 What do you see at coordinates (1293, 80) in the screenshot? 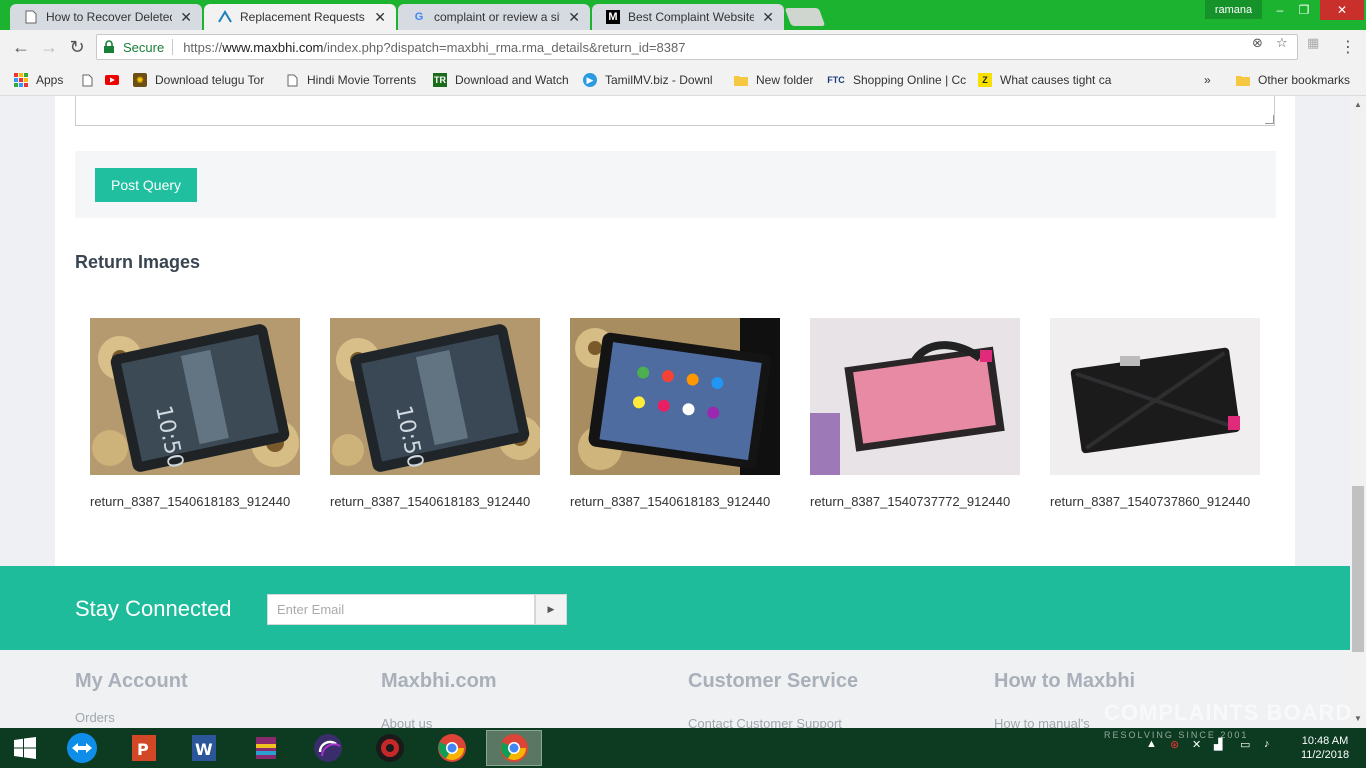
I see `bookmark-other: Other bookmarks` at bounding box center [1293, 80].